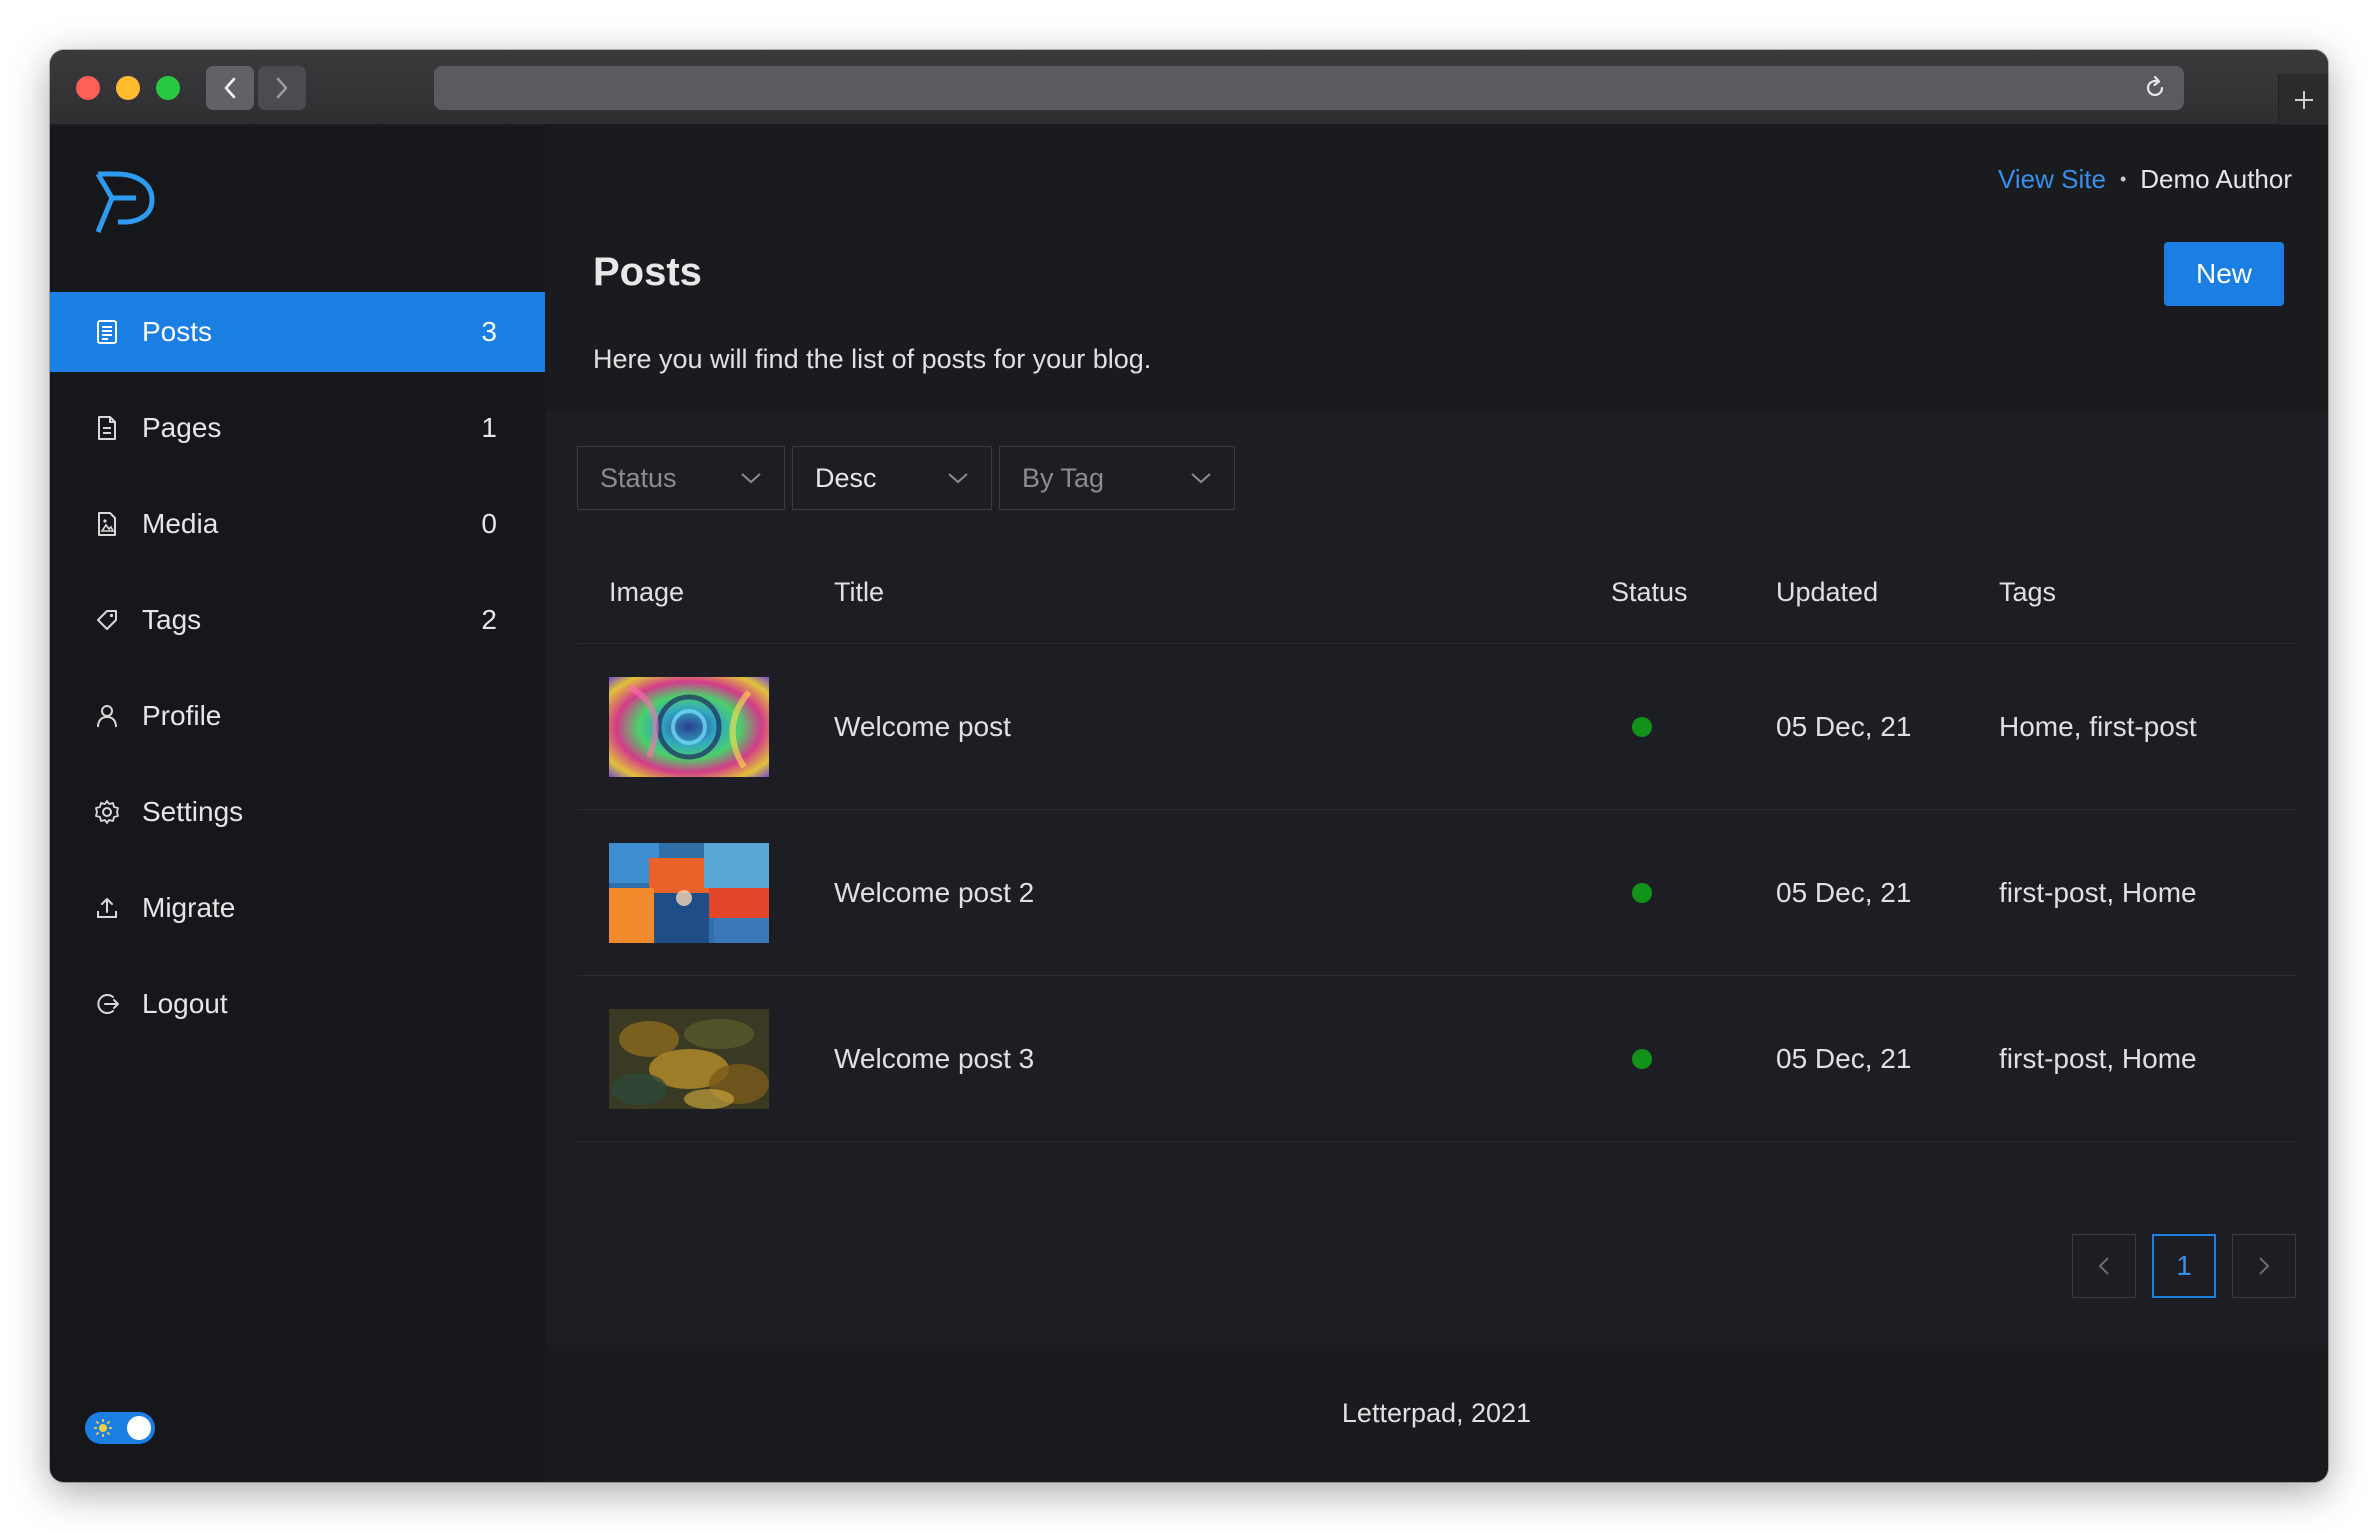  Describe the element at coordinates (297, 332) in the screenshot. I see `sidebar-item-posts: Posts 3` at that location.